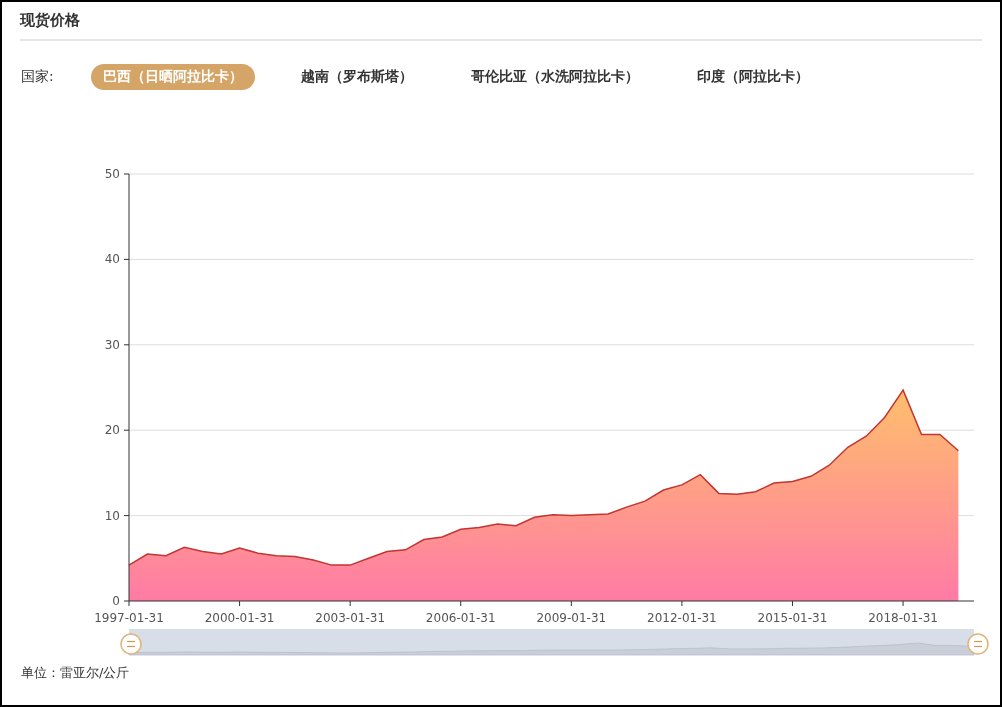 This screenshot has height=707, width=1002. I want to click on x-tick-label: 2012-01-31, so click(682, 618).